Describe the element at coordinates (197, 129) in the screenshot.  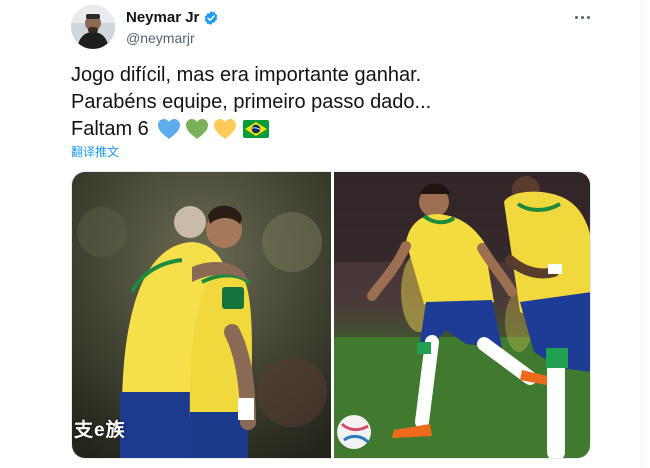
I see `green-heart-icon` at that location.